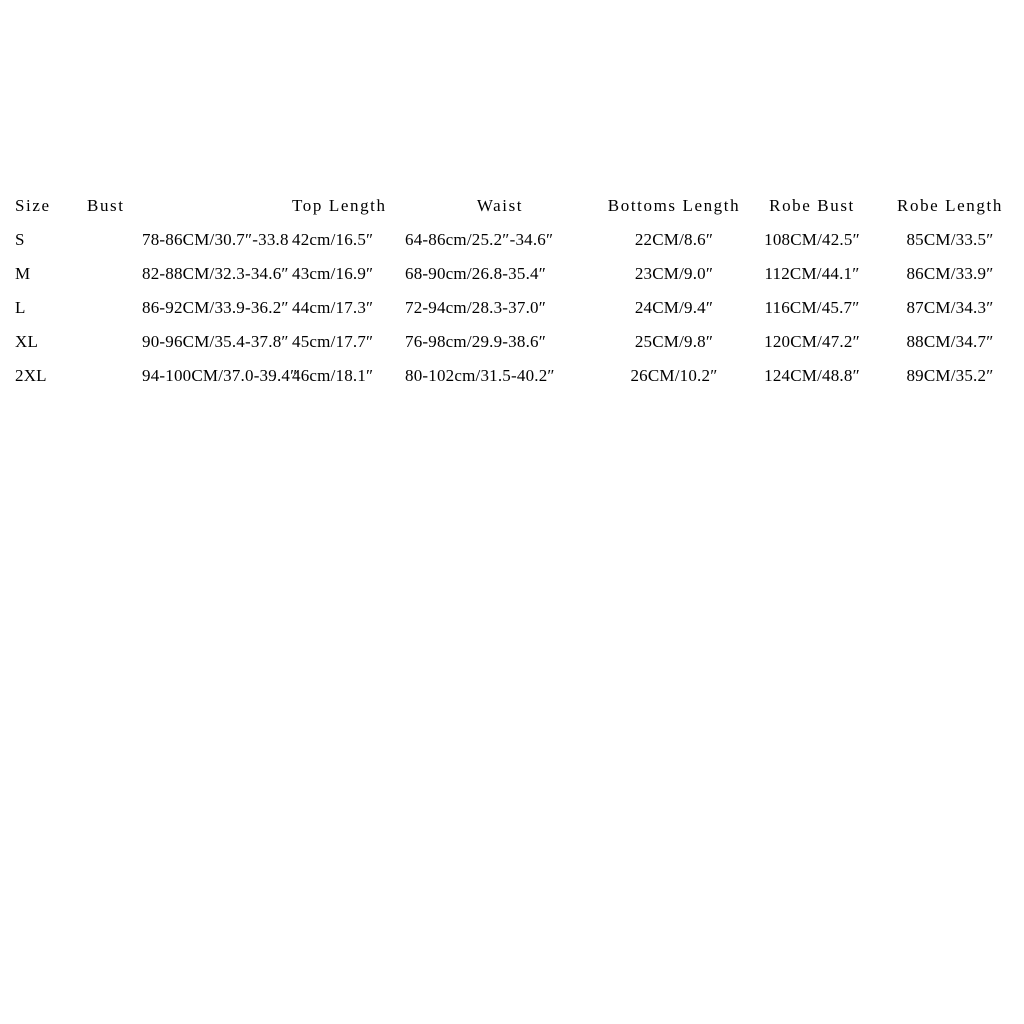  What do you see at coordinates (333, 239) in the screenshot?
I see `cell-top-length: 42cm/16.5″` at bounding box center [333, 239].